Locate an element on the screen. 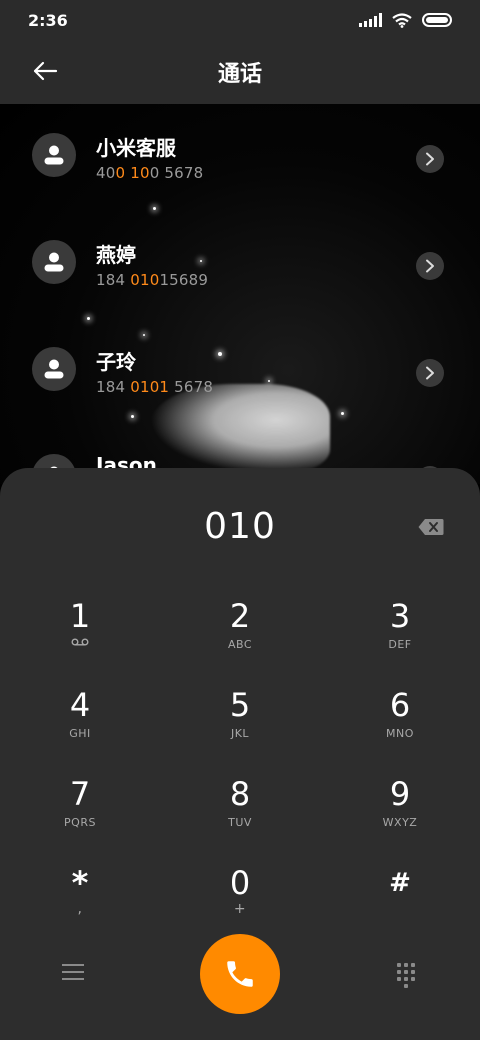 This screenshot has width=480, height=1040. battery-icon is located at coordinates (437, 20).